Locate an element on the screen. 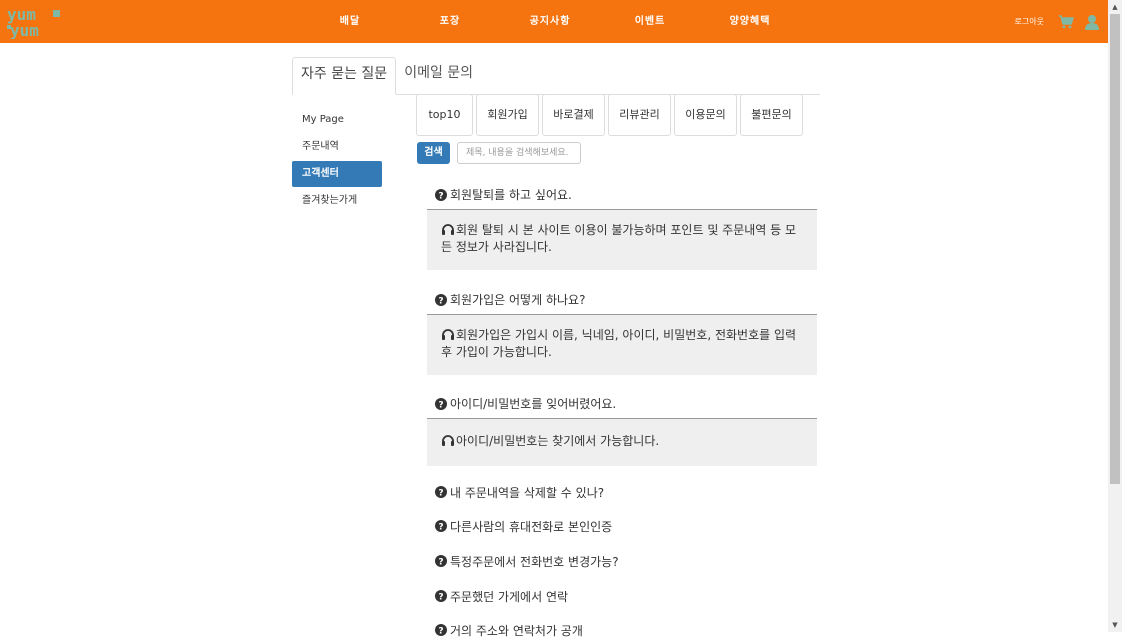  brand-logo: yum yum is located at coordinates (34, 22).